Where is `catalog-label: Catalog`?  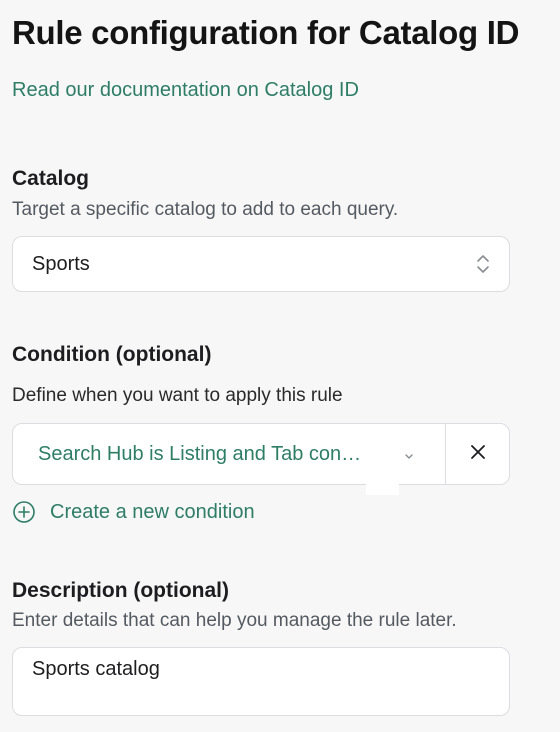
catalog-label: Catalog is located at coordinates (51, 178).